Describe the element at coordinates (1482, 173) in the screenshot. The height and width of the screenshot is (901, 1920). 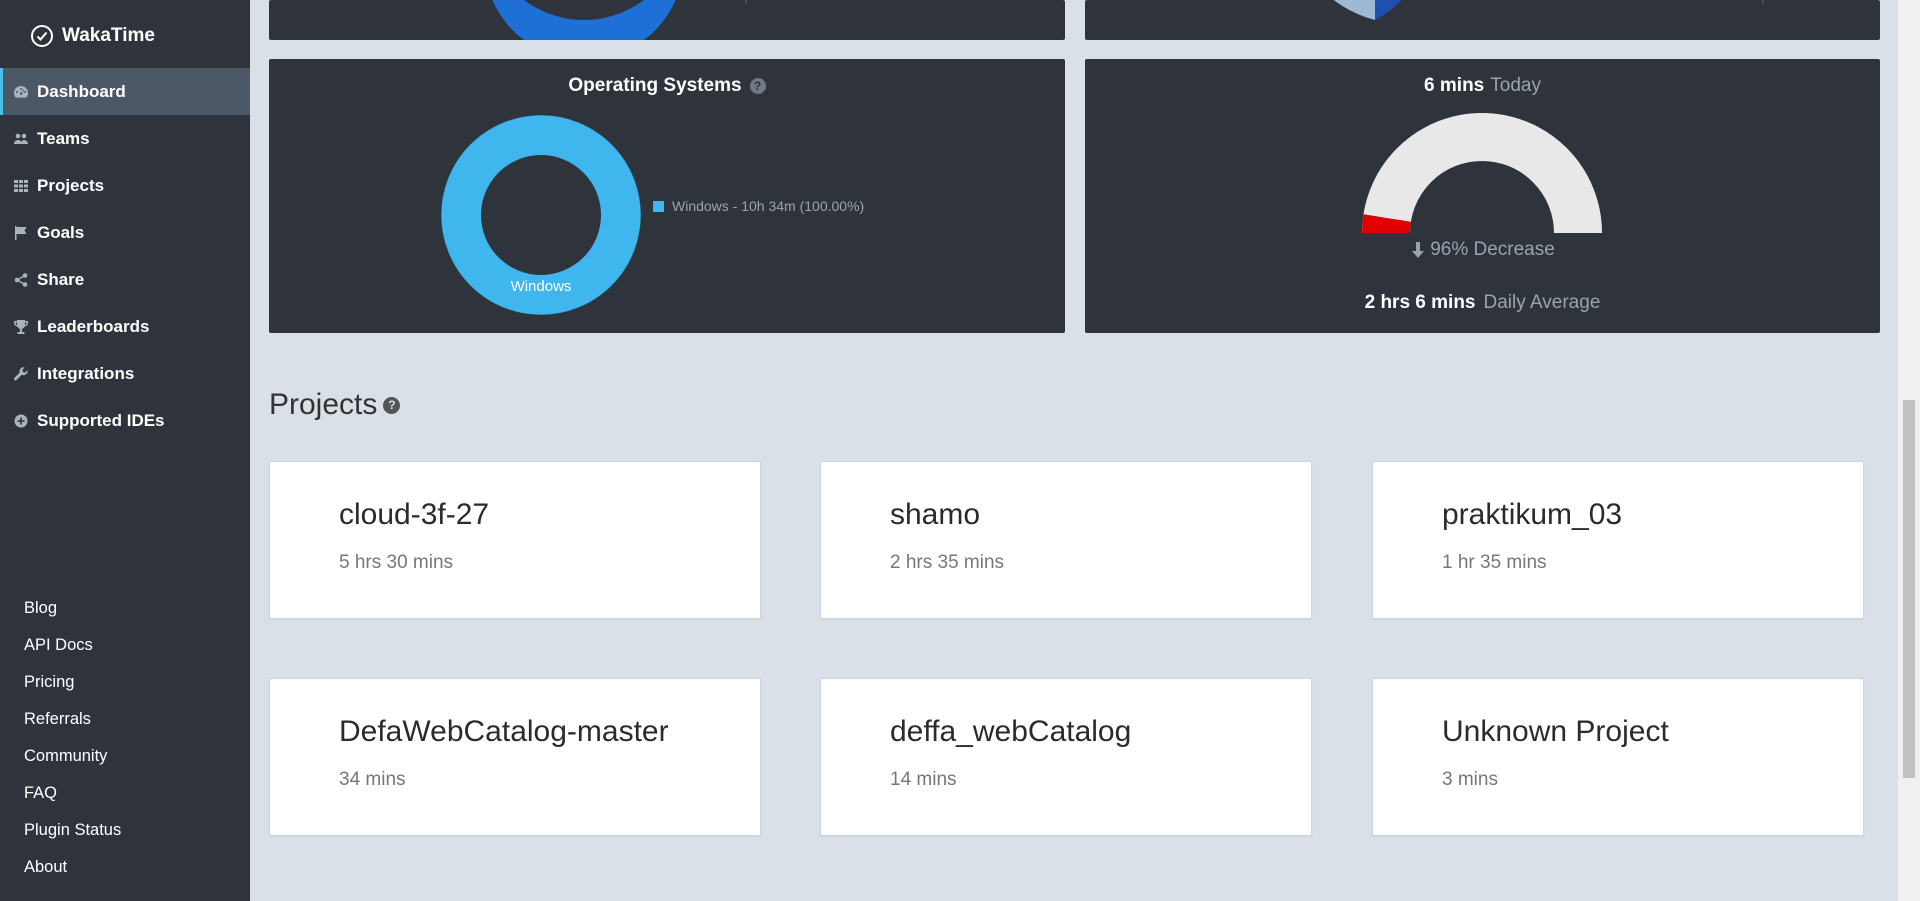
I see `gauge-track` at that location.